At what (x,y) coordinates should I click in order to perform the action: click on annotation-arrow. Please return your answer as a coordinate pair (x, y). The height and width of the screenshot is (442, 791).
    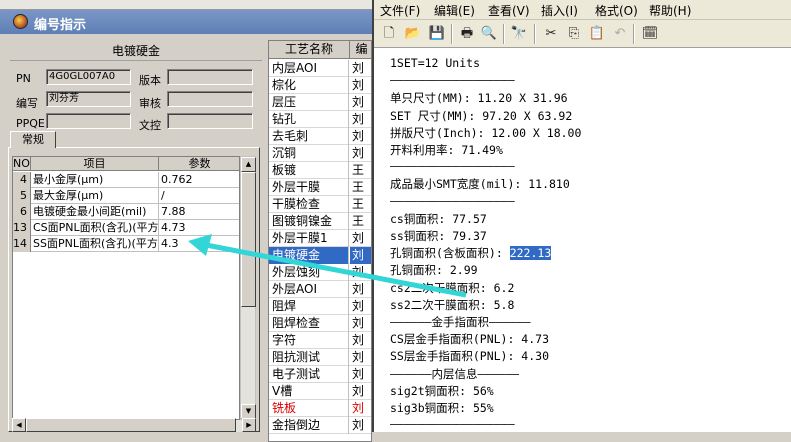
    Looking at the image, I should click on (327, 266).